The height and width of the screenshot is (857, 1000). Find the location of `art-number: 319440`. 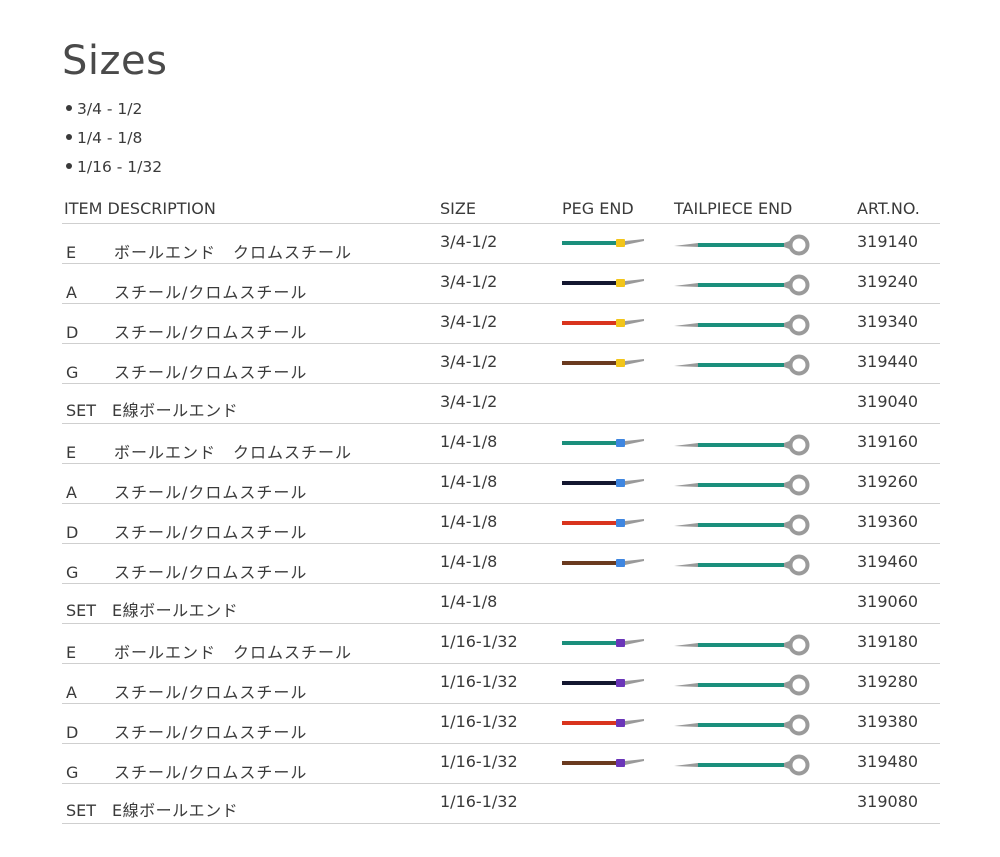

art-number: 319440 is located at coordinates (888, 361).